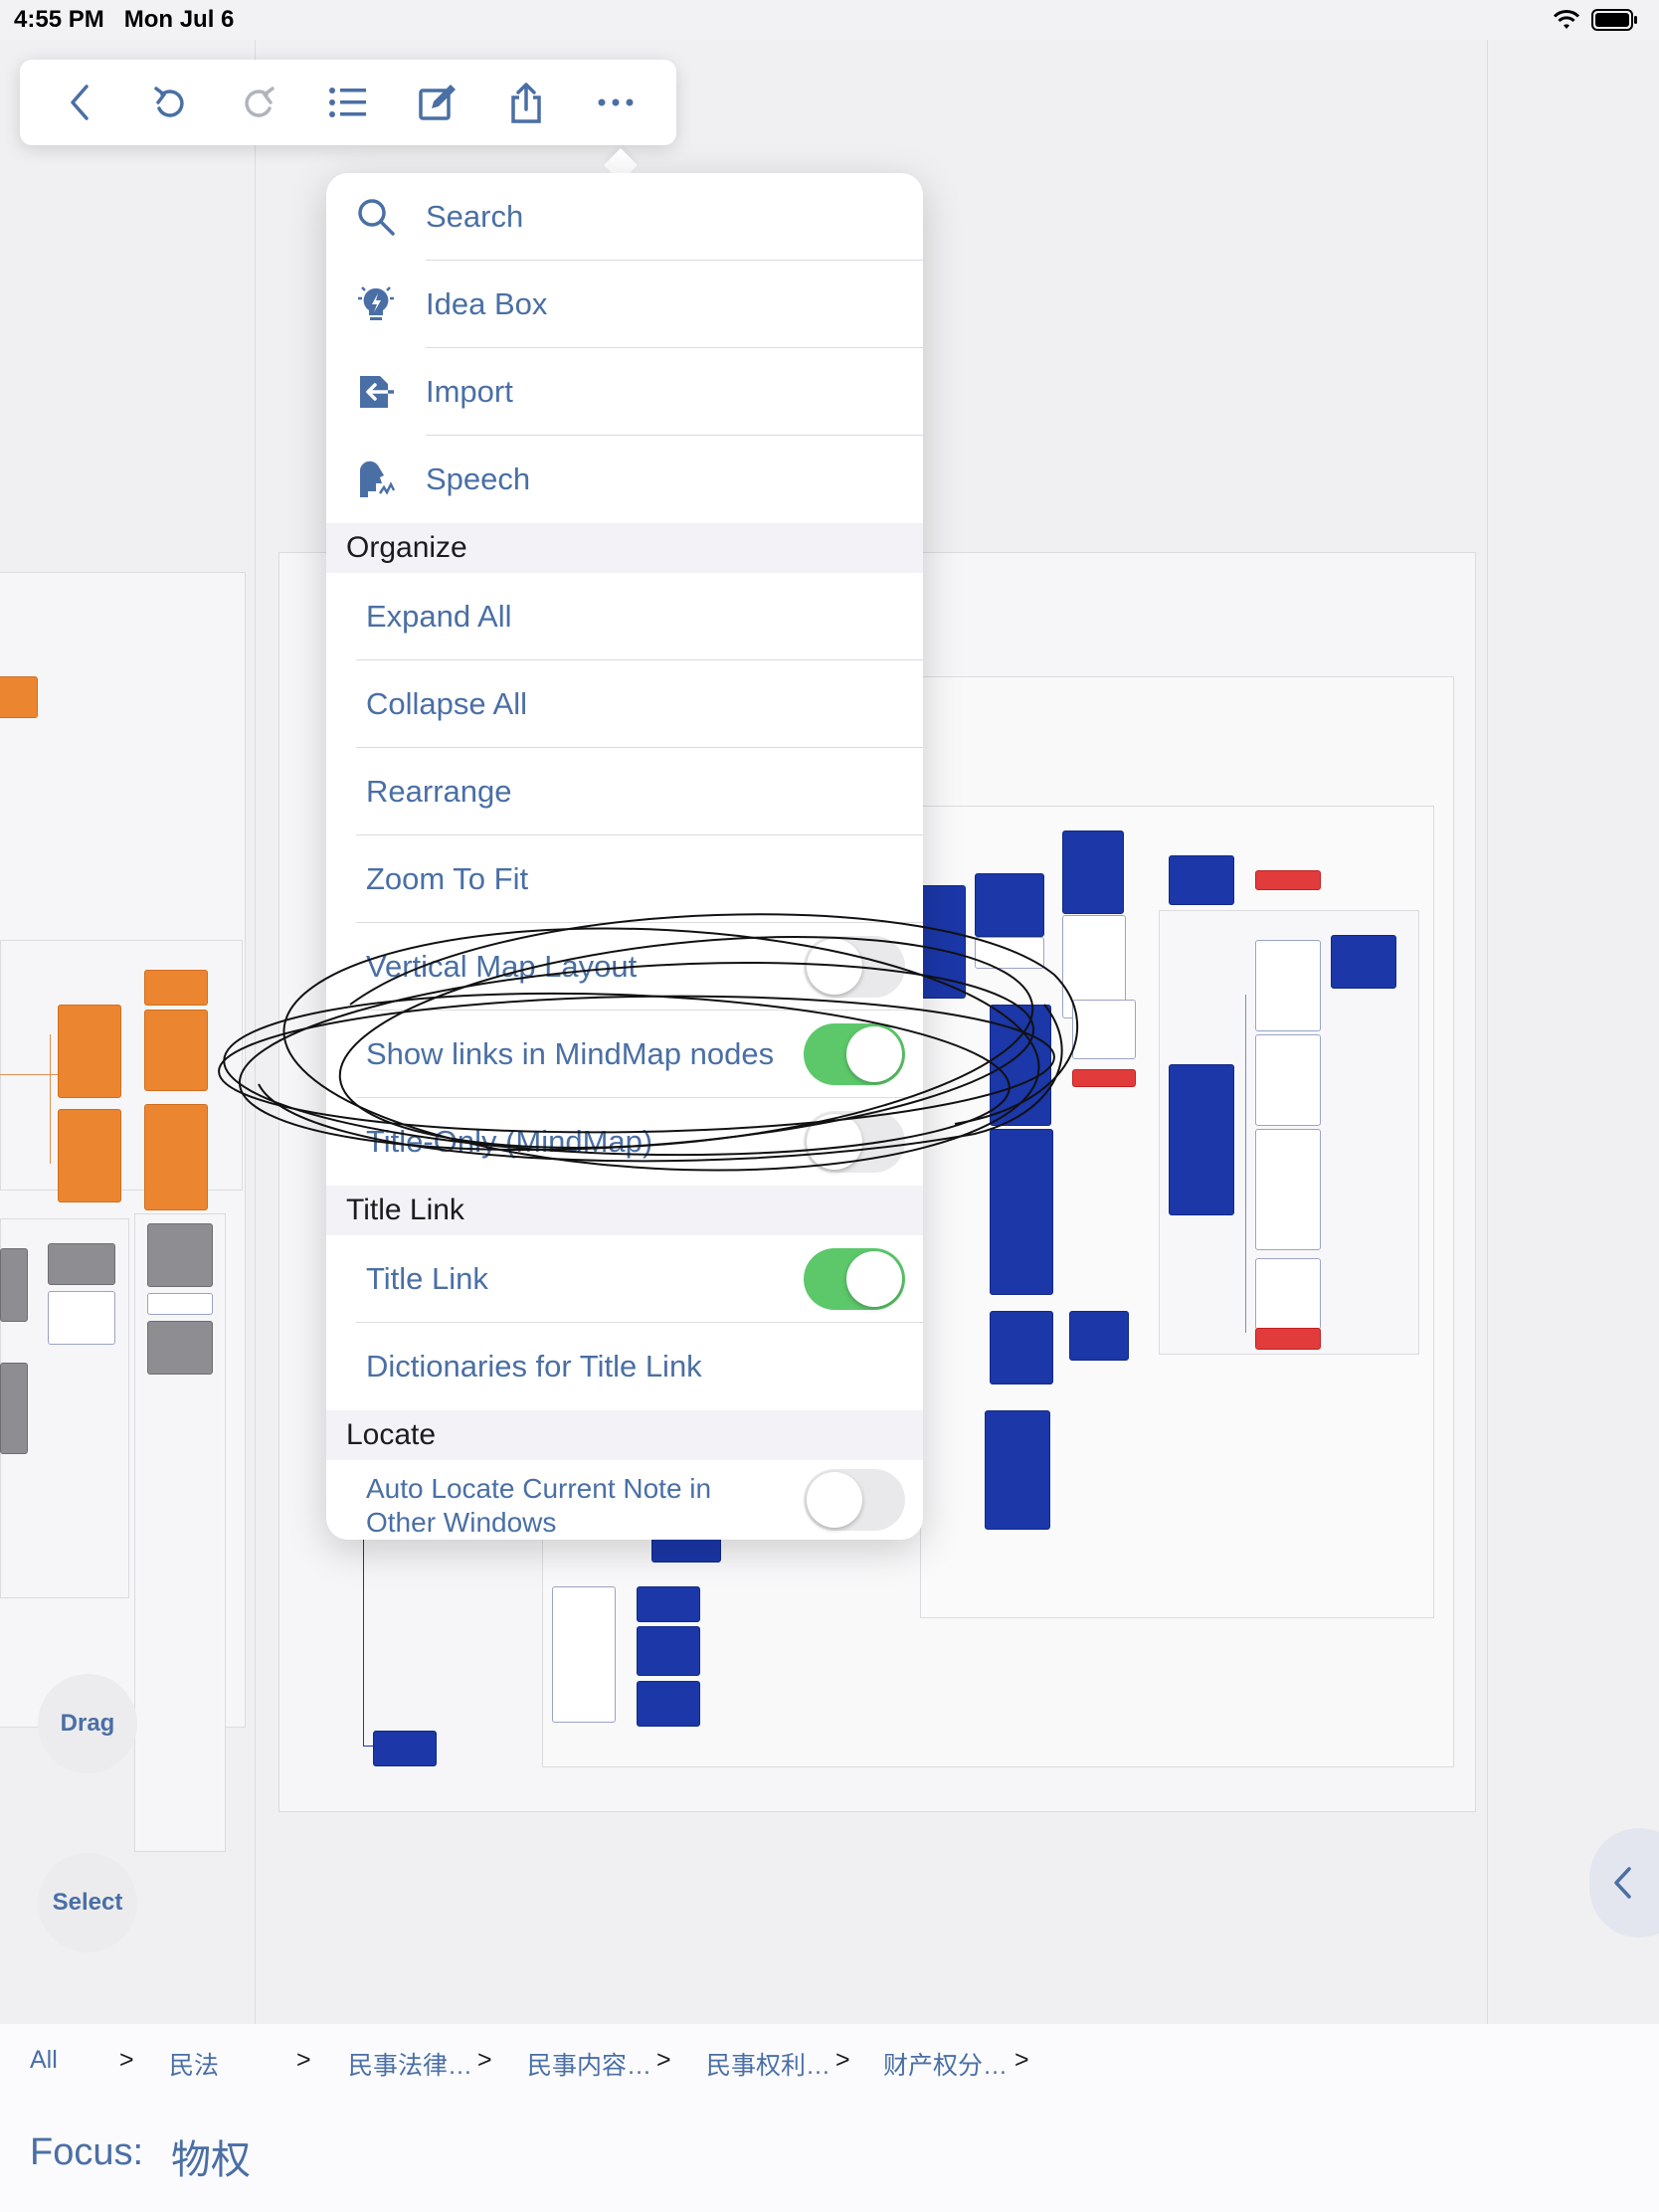 Image resolution: width=1659 pixels, height=2212 pixels. What do you see at coordinates (648, 1042) in the screenshot?
I see `scribble-annotation` at bounding box center [648, 1042].